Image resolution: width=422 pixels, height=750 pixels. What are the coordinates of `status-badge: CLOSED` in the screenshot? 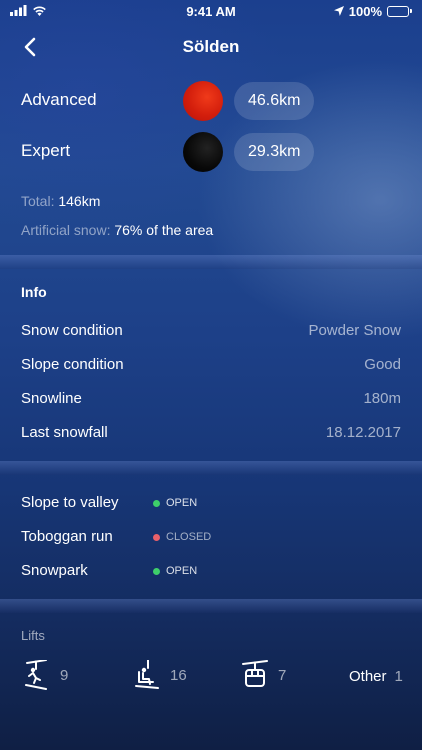 It's located at (182, 537).